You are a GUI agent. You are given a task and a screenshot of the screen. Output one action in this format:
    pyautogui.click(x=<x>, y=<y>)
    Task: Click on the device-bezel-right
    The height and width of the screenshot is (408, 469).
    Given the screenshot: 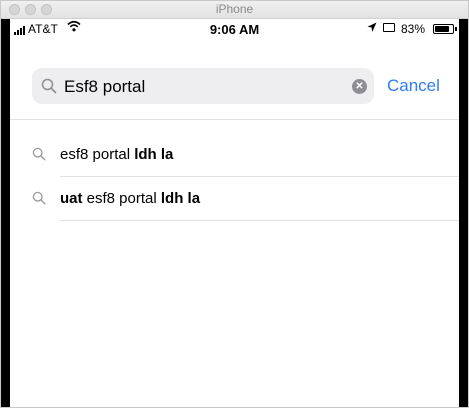 What is the action you would take?
    pyautogui.click(x=463, y=213)
    